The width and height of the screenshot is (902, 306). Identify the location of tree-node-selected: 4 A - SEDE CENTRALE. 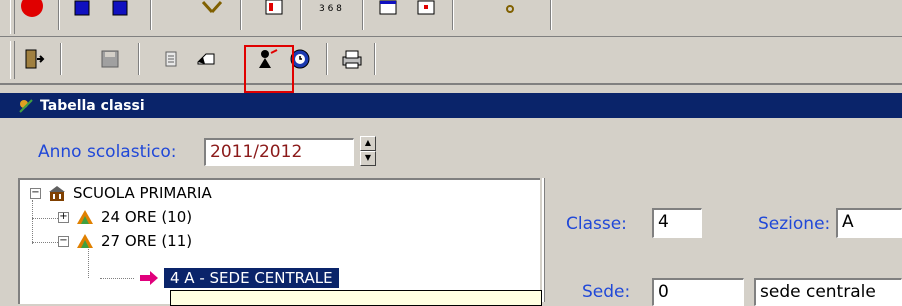
(238, 278).